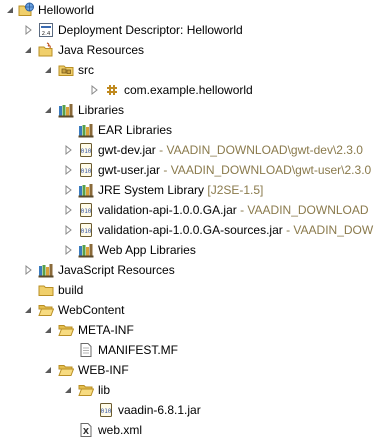  I want to click on tree-item-label: Java Resources, so click(101, 50).